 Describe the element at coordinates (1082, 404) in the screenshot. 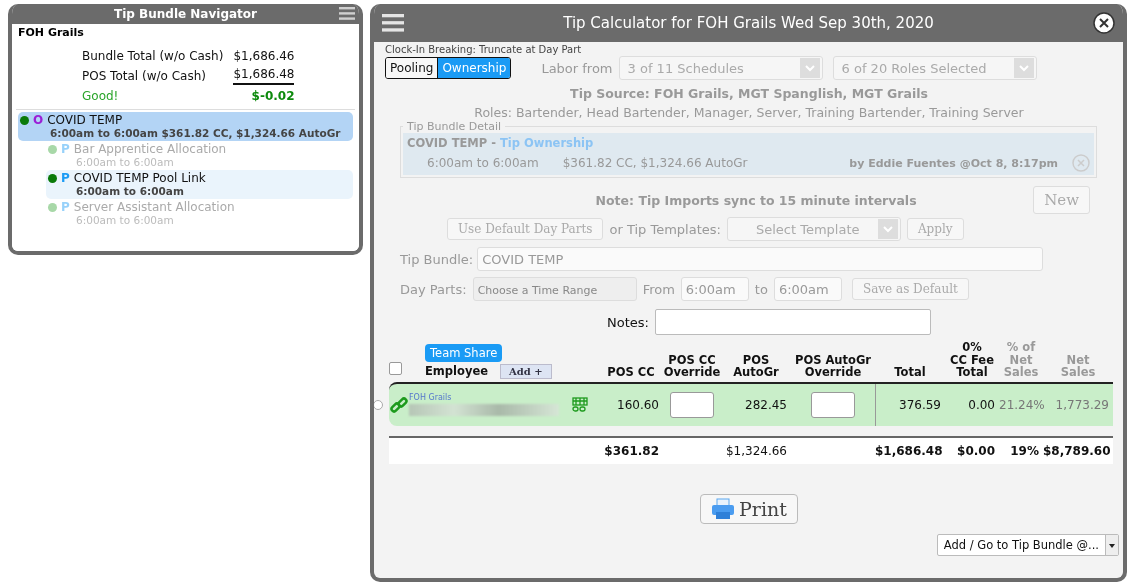

I see `table-cell-text: 1,773.29` at that location.